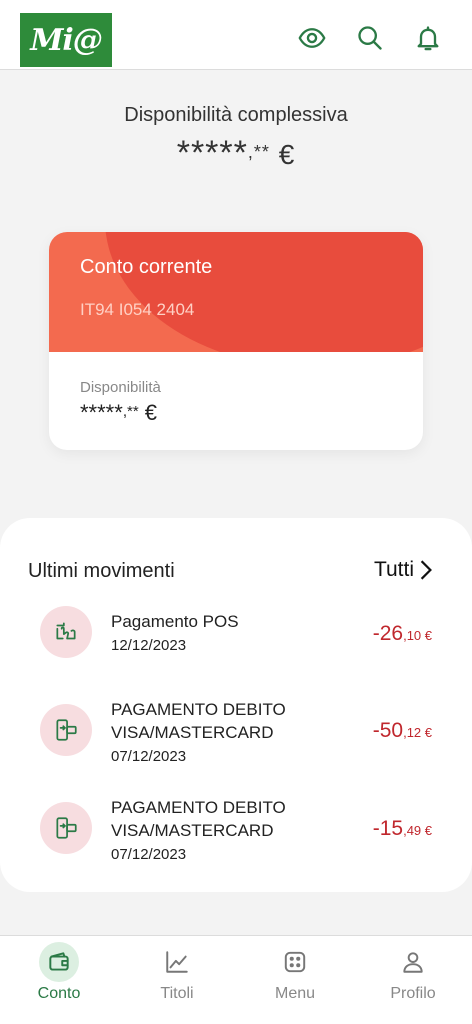 The width and height of the screenshot is (472, 1024). I want to click on movements-title: Ultimi movimenti, so click(101, 571).